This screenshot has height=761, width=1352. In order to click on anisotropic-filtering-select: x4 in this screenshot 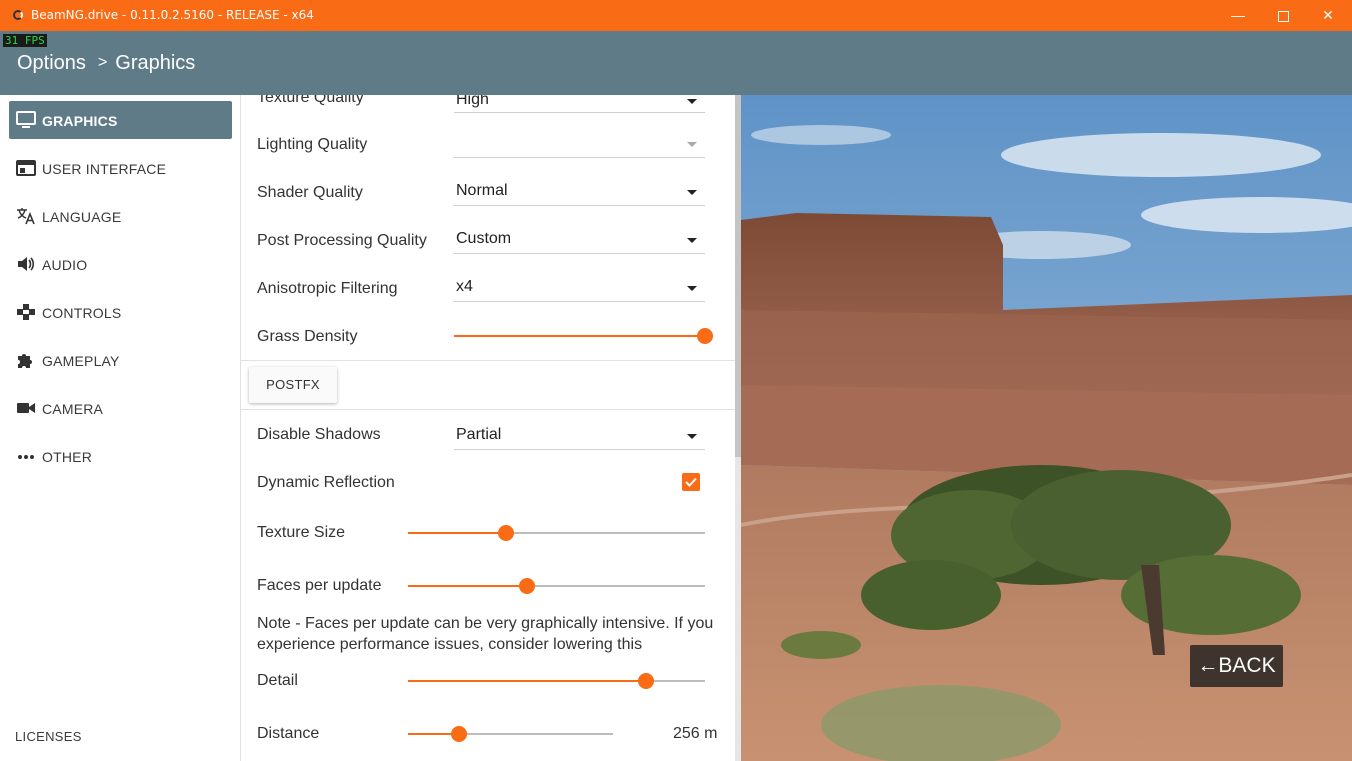, I will do `click(579, 289)`.